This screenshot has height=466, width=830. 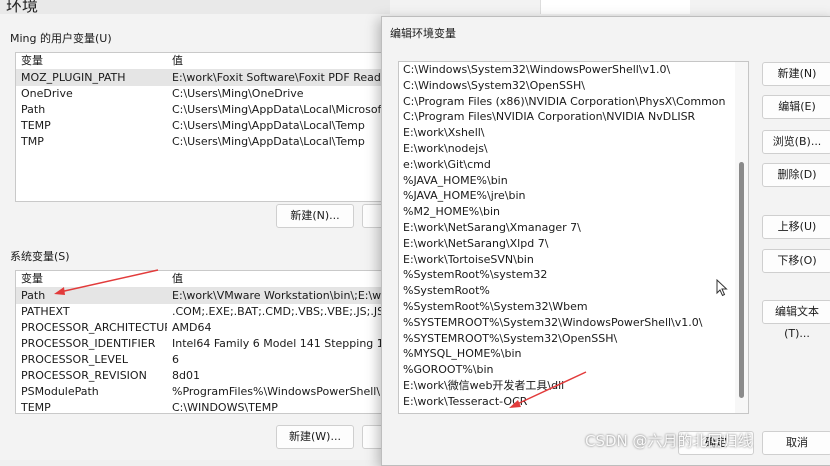 What do you see at coordinates (567, 275) in the screenshot?
I see `list-item: %SystemRoot%\system32` at bounding box center [567, 275].